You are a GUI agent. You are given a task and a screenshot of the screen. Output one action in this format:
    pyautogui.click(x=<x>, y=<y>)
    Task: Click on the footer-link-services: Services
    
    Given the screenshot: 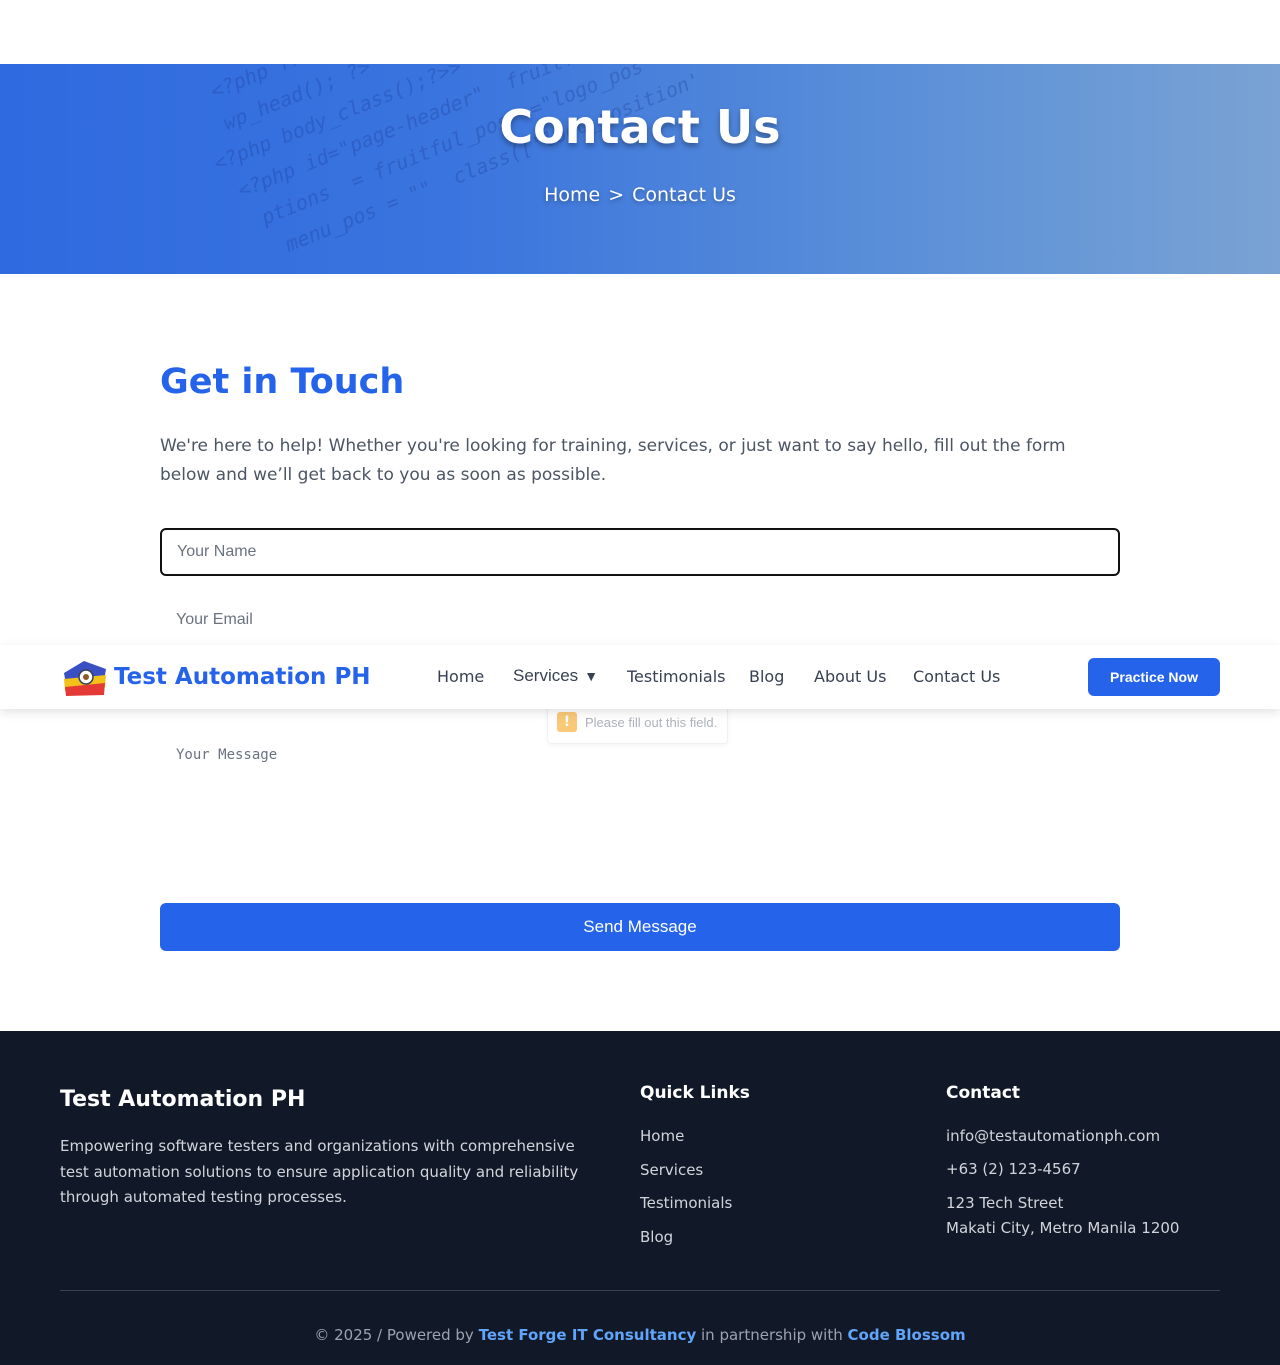 What is the action you would take?
    pyautogui.click(x=686, y=1178)
    